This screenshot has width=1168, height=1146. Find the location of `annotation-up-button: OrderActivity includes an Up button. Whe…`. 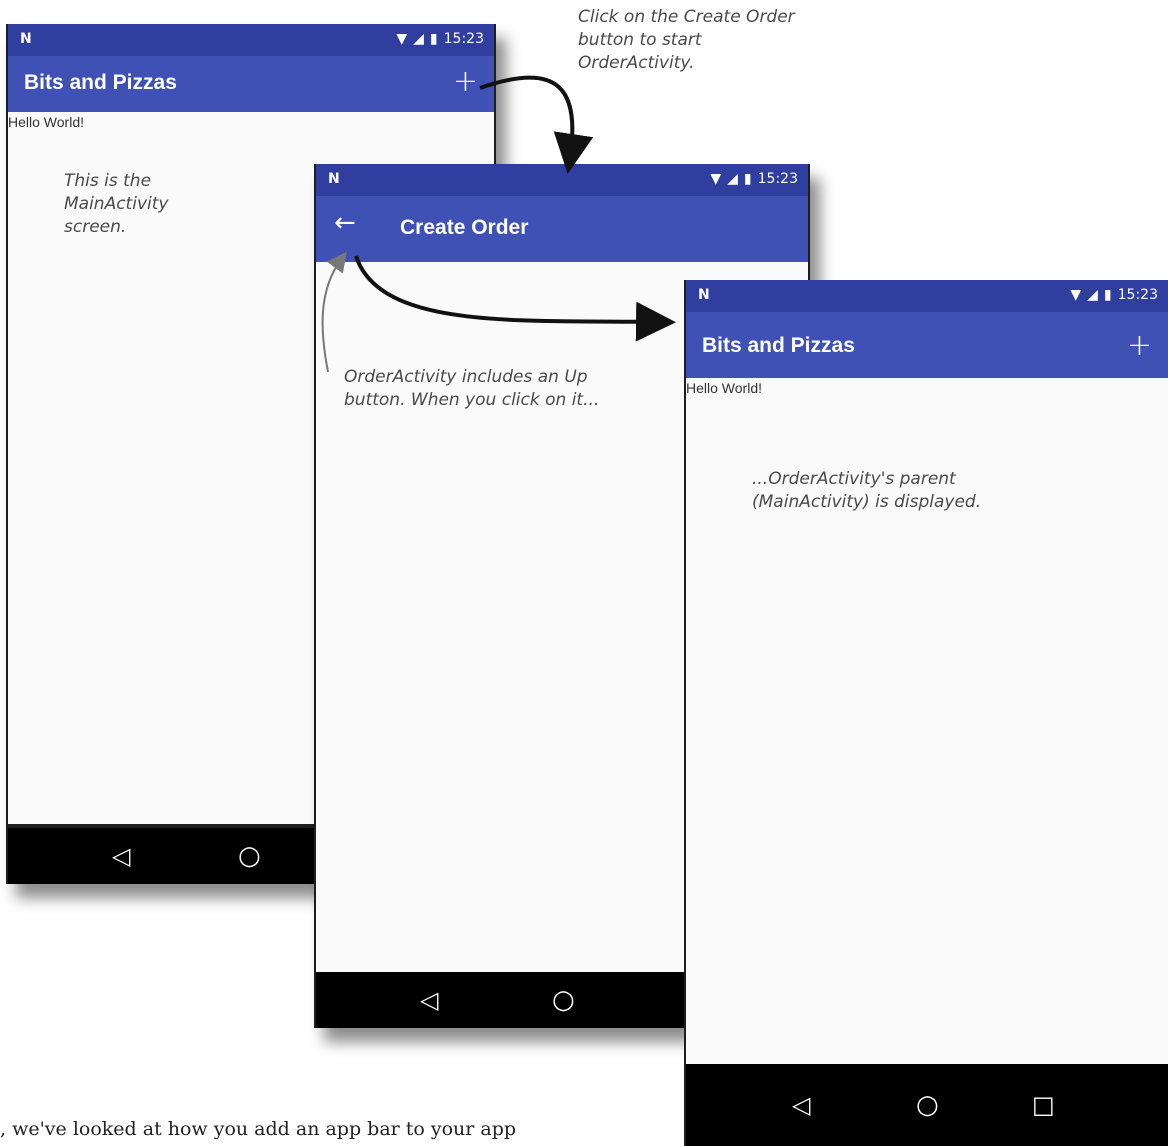

annotation-up-button: OrderActivity includes an Up button. Whe… is located at coordinates (472, 388).